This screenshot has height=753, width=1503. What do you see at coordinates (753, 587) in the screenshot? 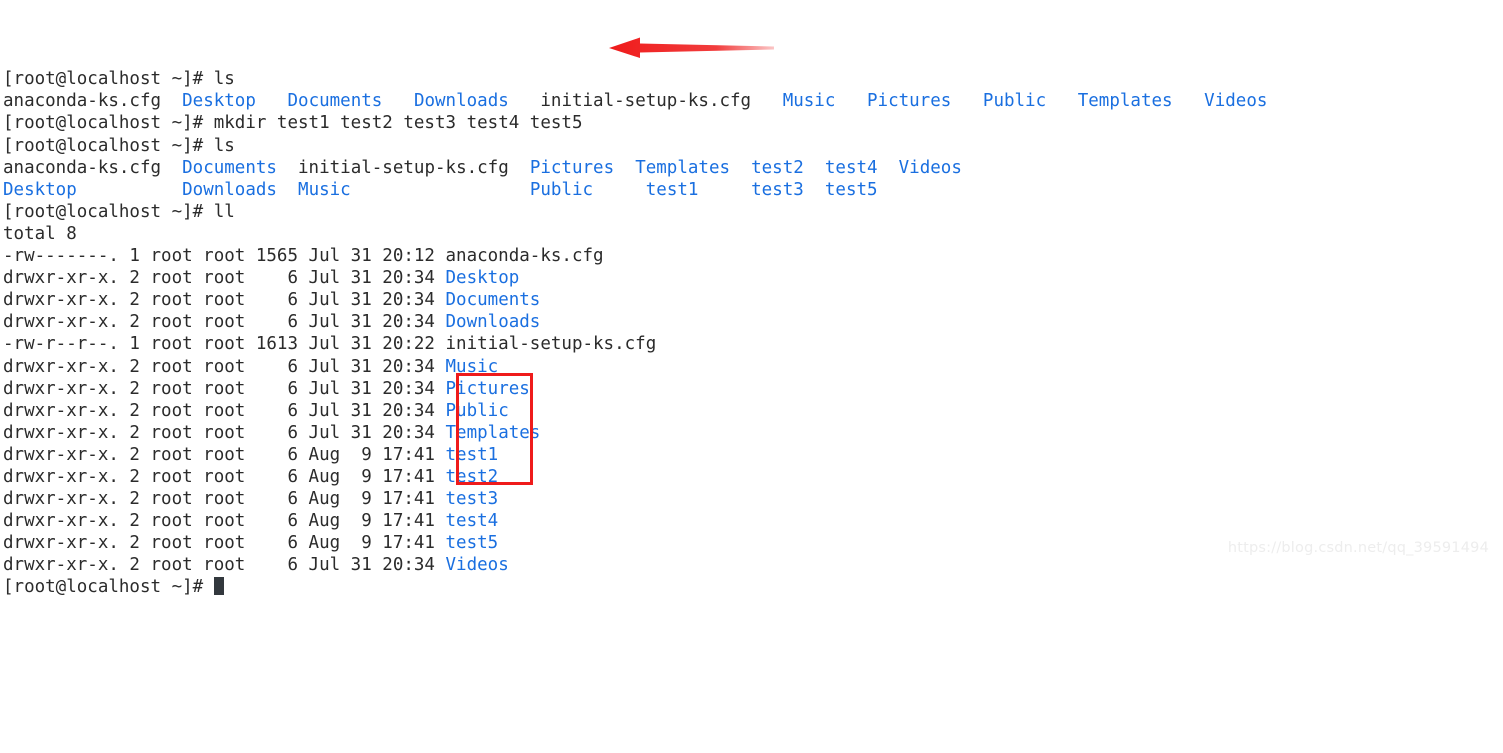
I see `terminal-line: [root@localhost ~]#` at bounding box center [753, 587].